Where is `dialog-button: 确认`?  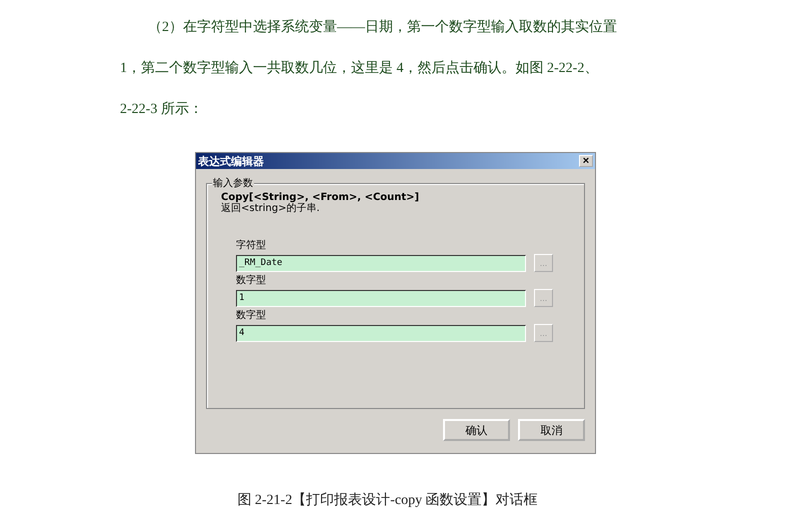
dialog-button: 确认 is located at coordinates (476, 430).